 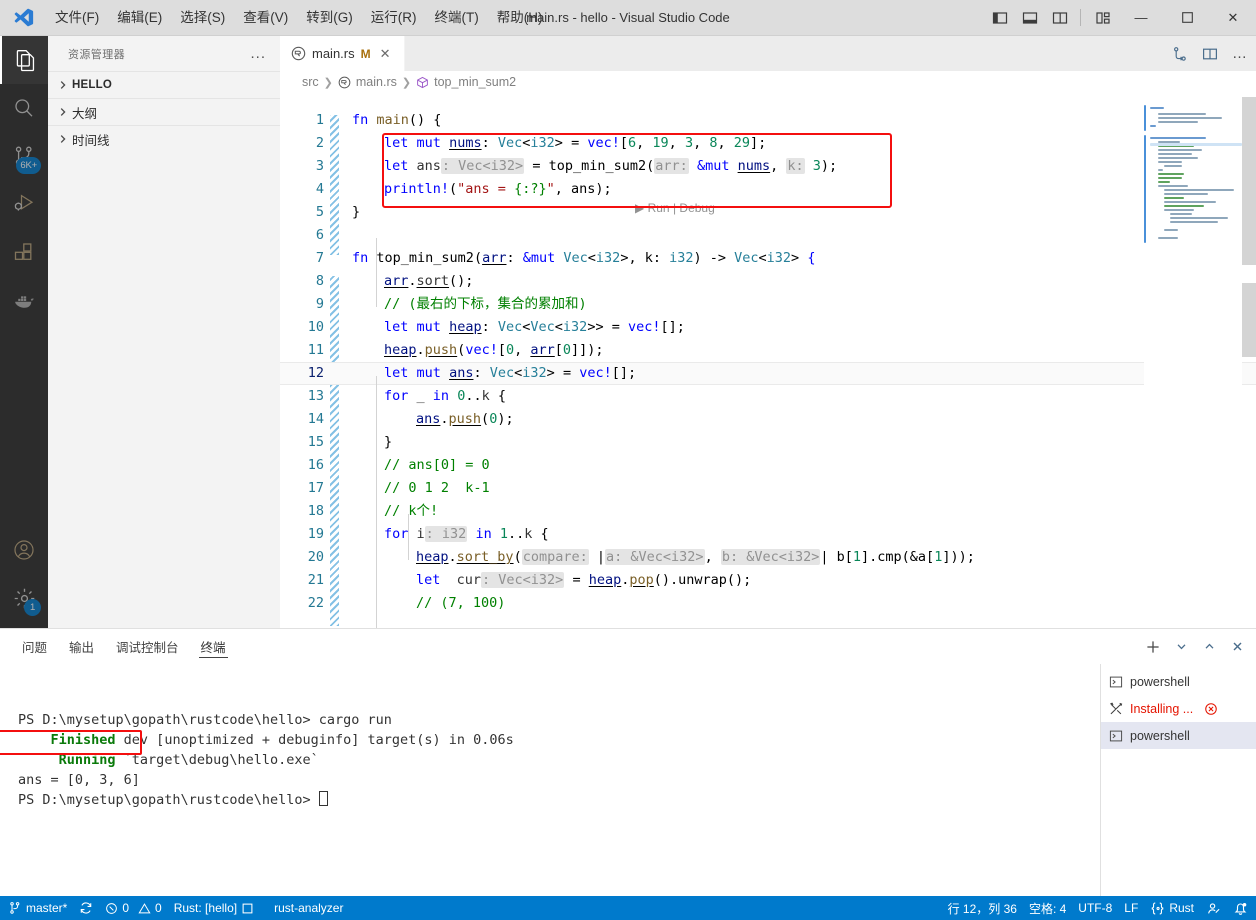 I want to click on tab-close-icon: ✕, so click(x=385, y=54).